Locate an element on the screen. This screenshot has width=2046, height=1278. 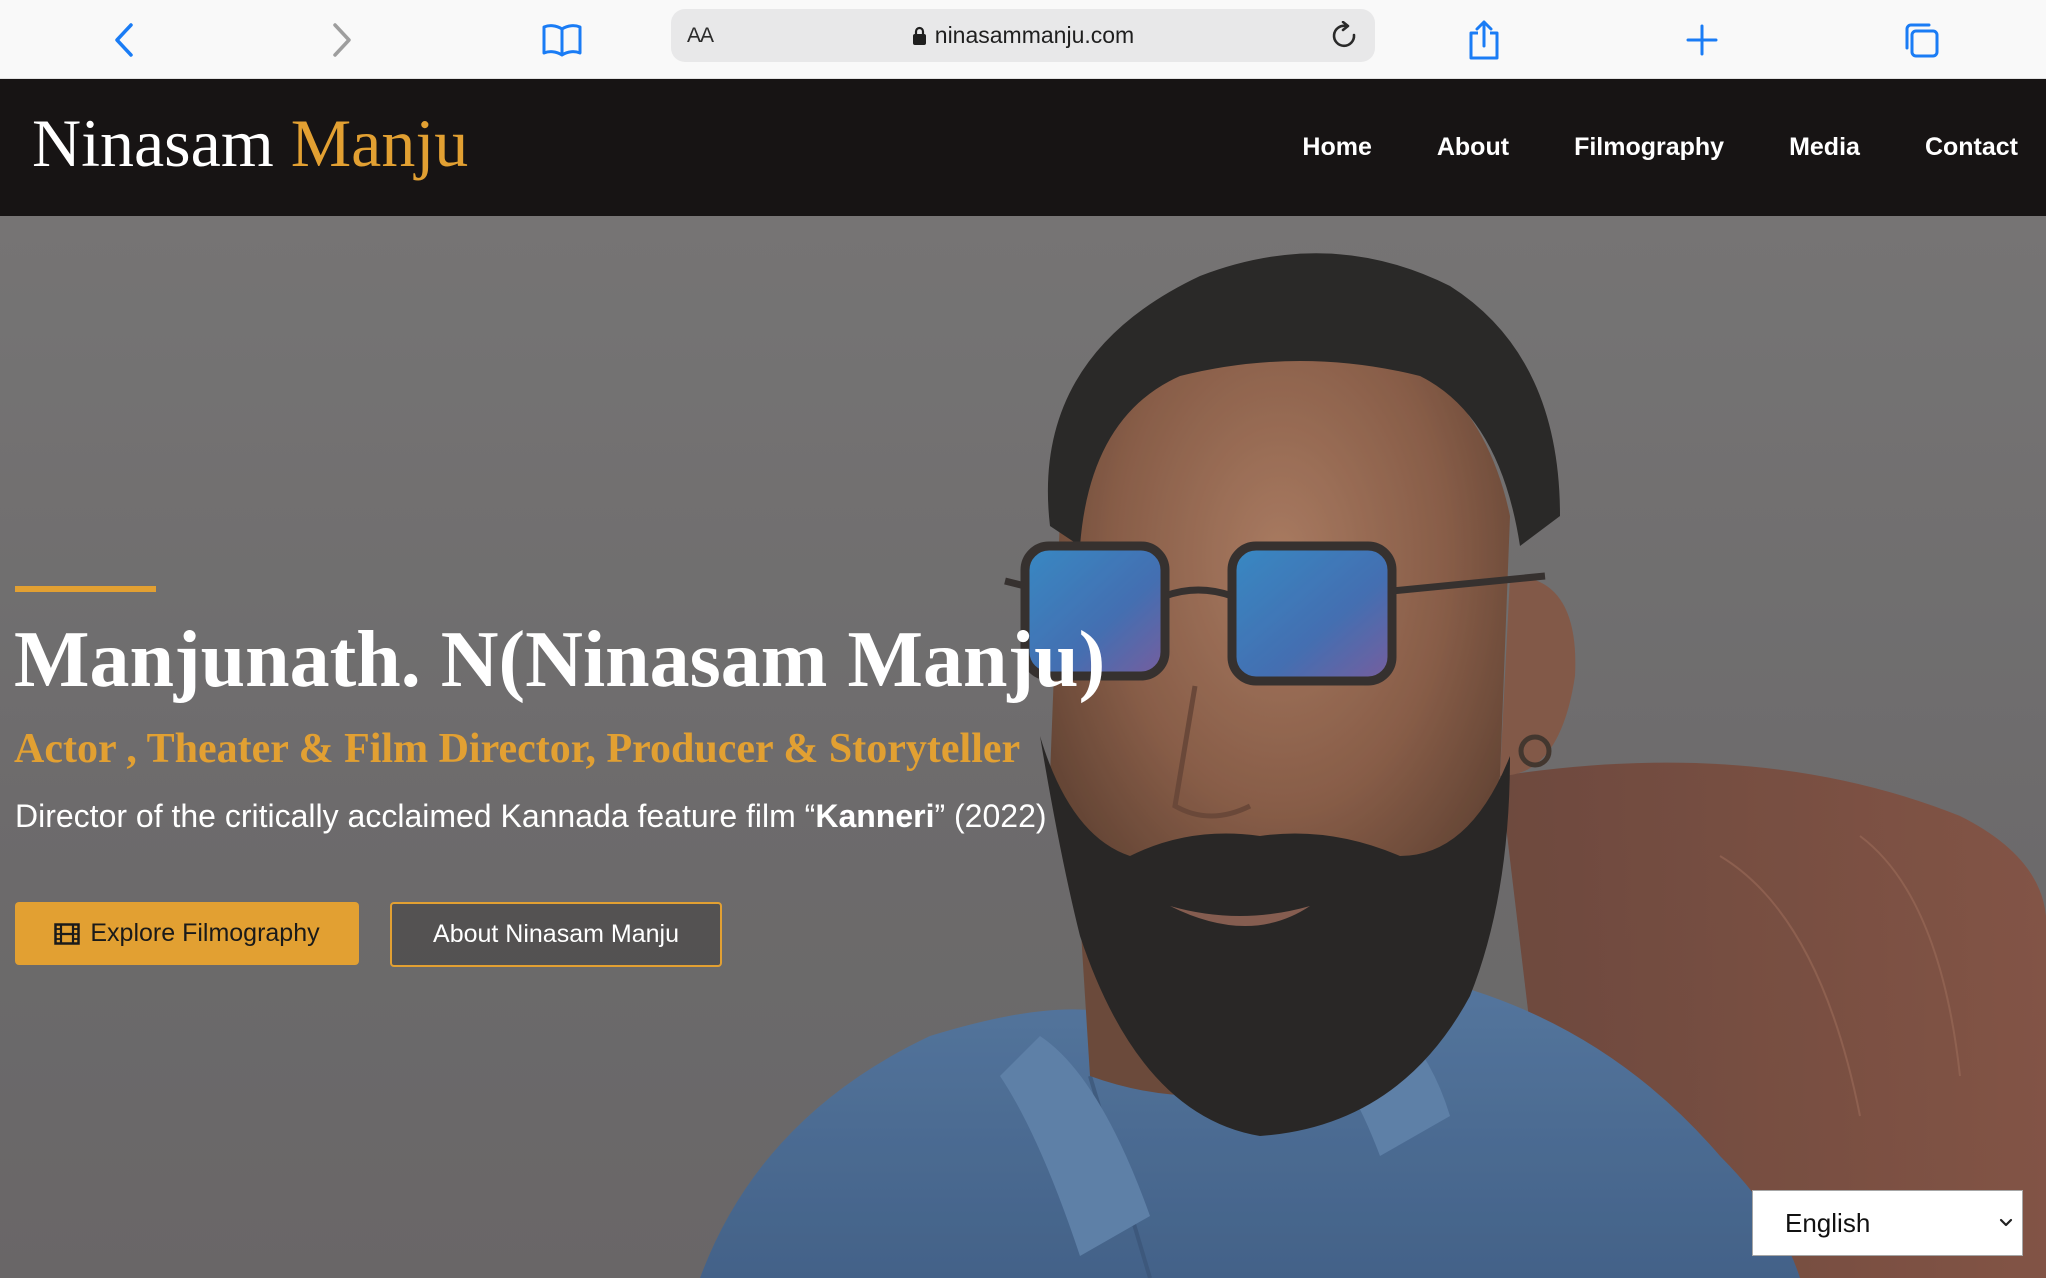
lock-icon is located at coordinates (919, 35).